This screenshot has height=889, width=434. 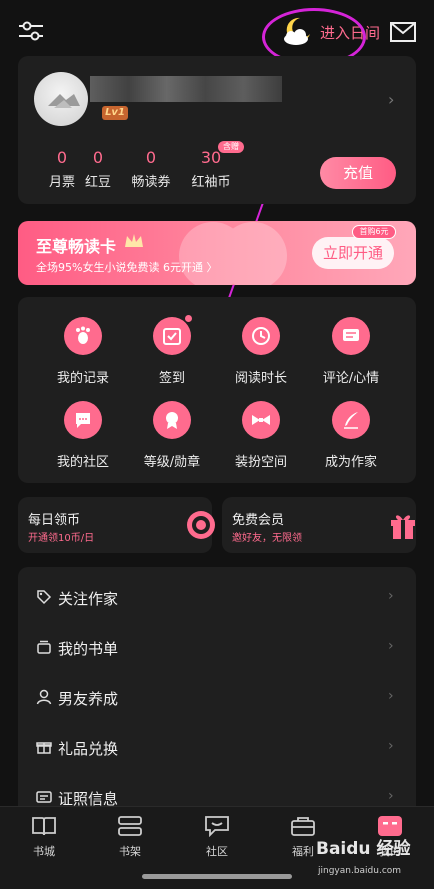 I want to click on tab-label: 社区, so click(x=217, y=851).